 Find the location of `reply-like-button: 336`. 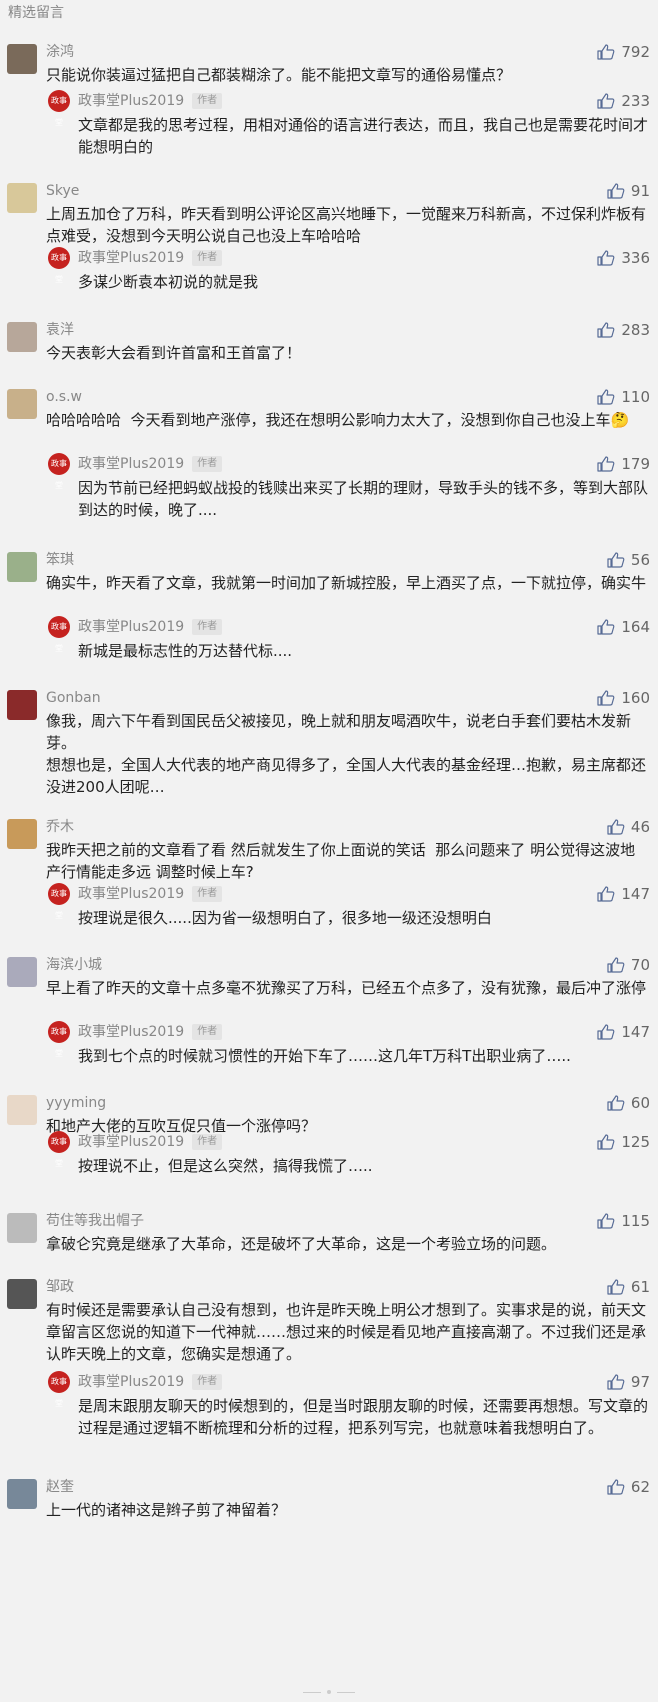

reply-like-button: 336 is located at coordinates (623, 258).